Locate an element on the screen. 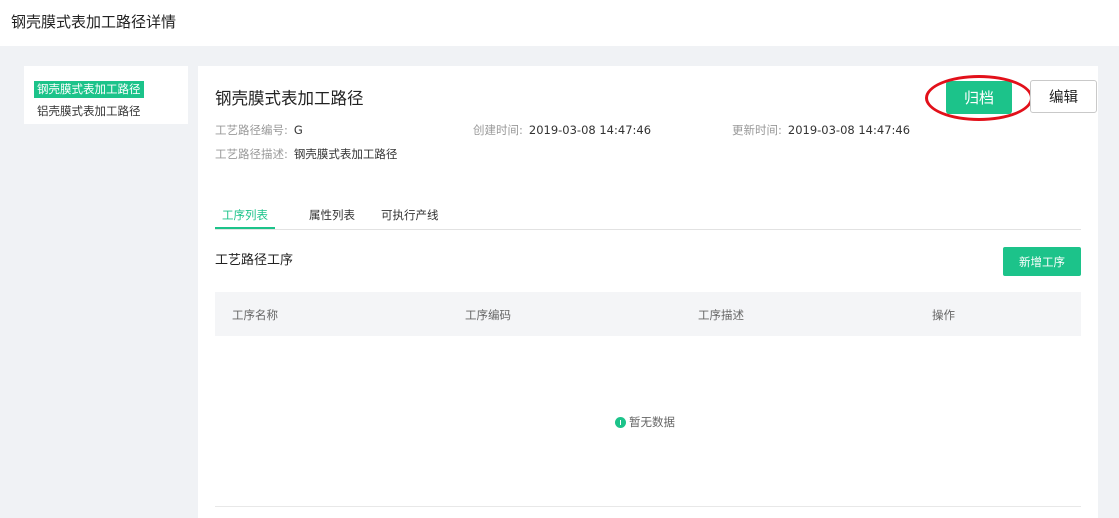 This screenshot has height=518, width=1119. tab-attribute-list: 属性列表 is located at coordinates (332, 218).